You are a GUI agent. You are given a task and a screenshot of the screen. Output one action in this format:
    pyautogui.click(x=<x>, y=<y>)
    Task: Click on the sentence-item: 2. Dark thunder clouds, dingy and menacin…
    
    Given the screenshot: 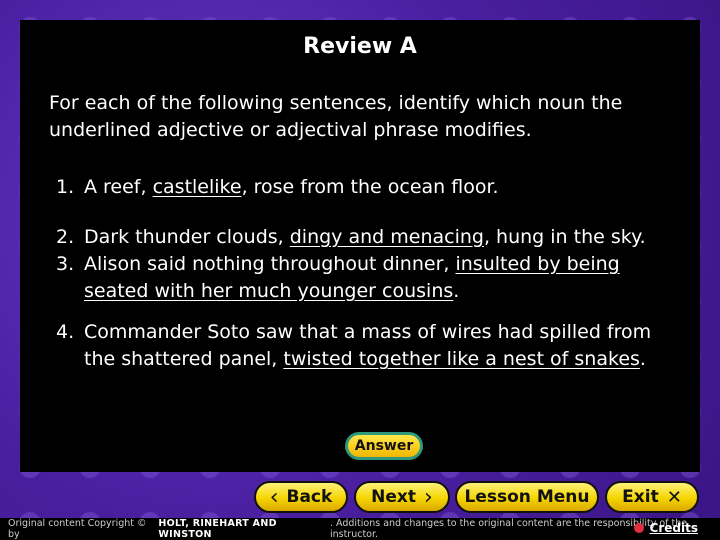 What is the action you would take?
    pyautogui.click(x=356, y=237)
    